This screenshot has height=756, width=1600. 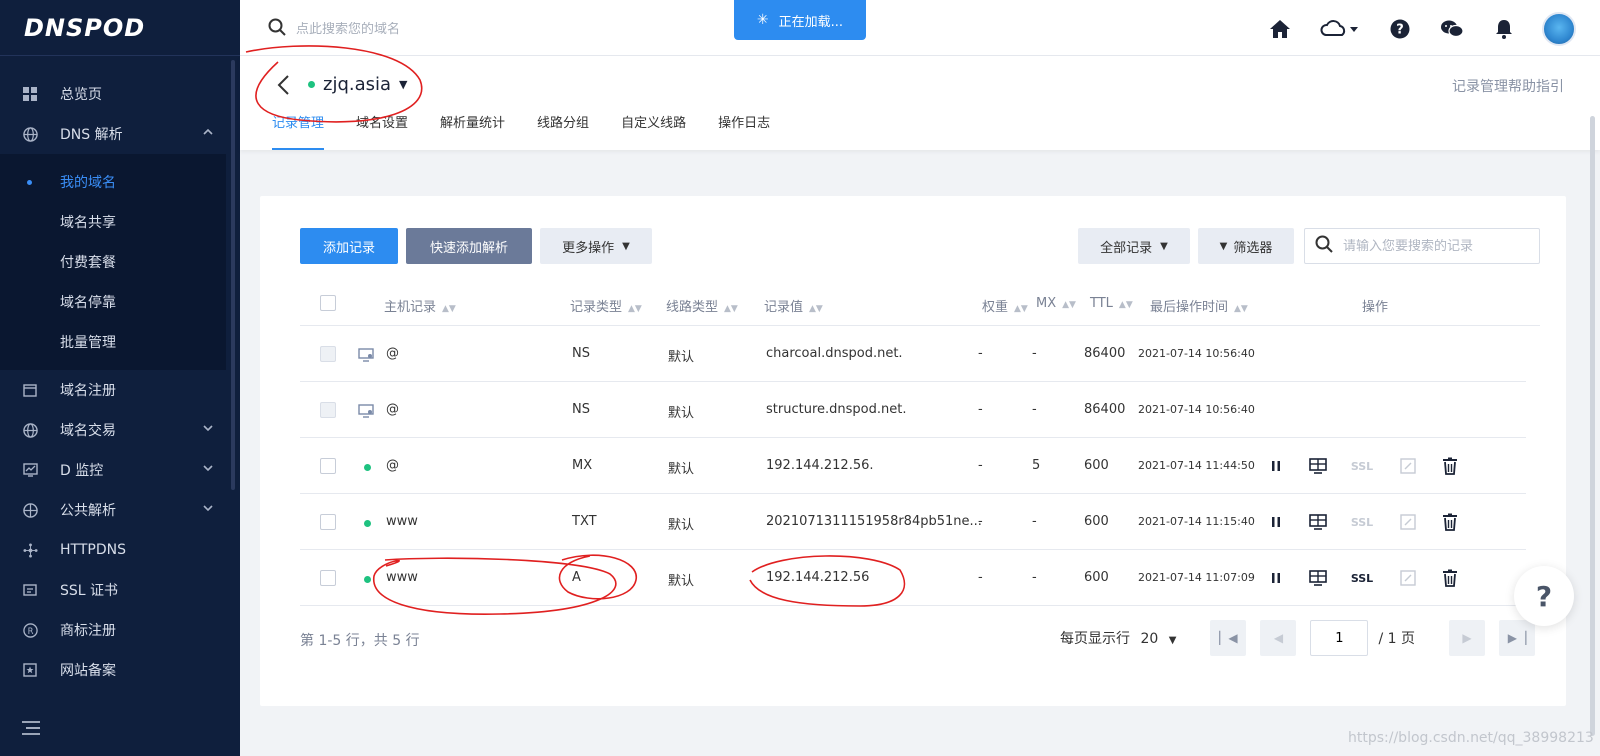 What do you see at coordinates (1559, 29) in the screenshot?
I see `avatar` at bounding box center [1559, 29].